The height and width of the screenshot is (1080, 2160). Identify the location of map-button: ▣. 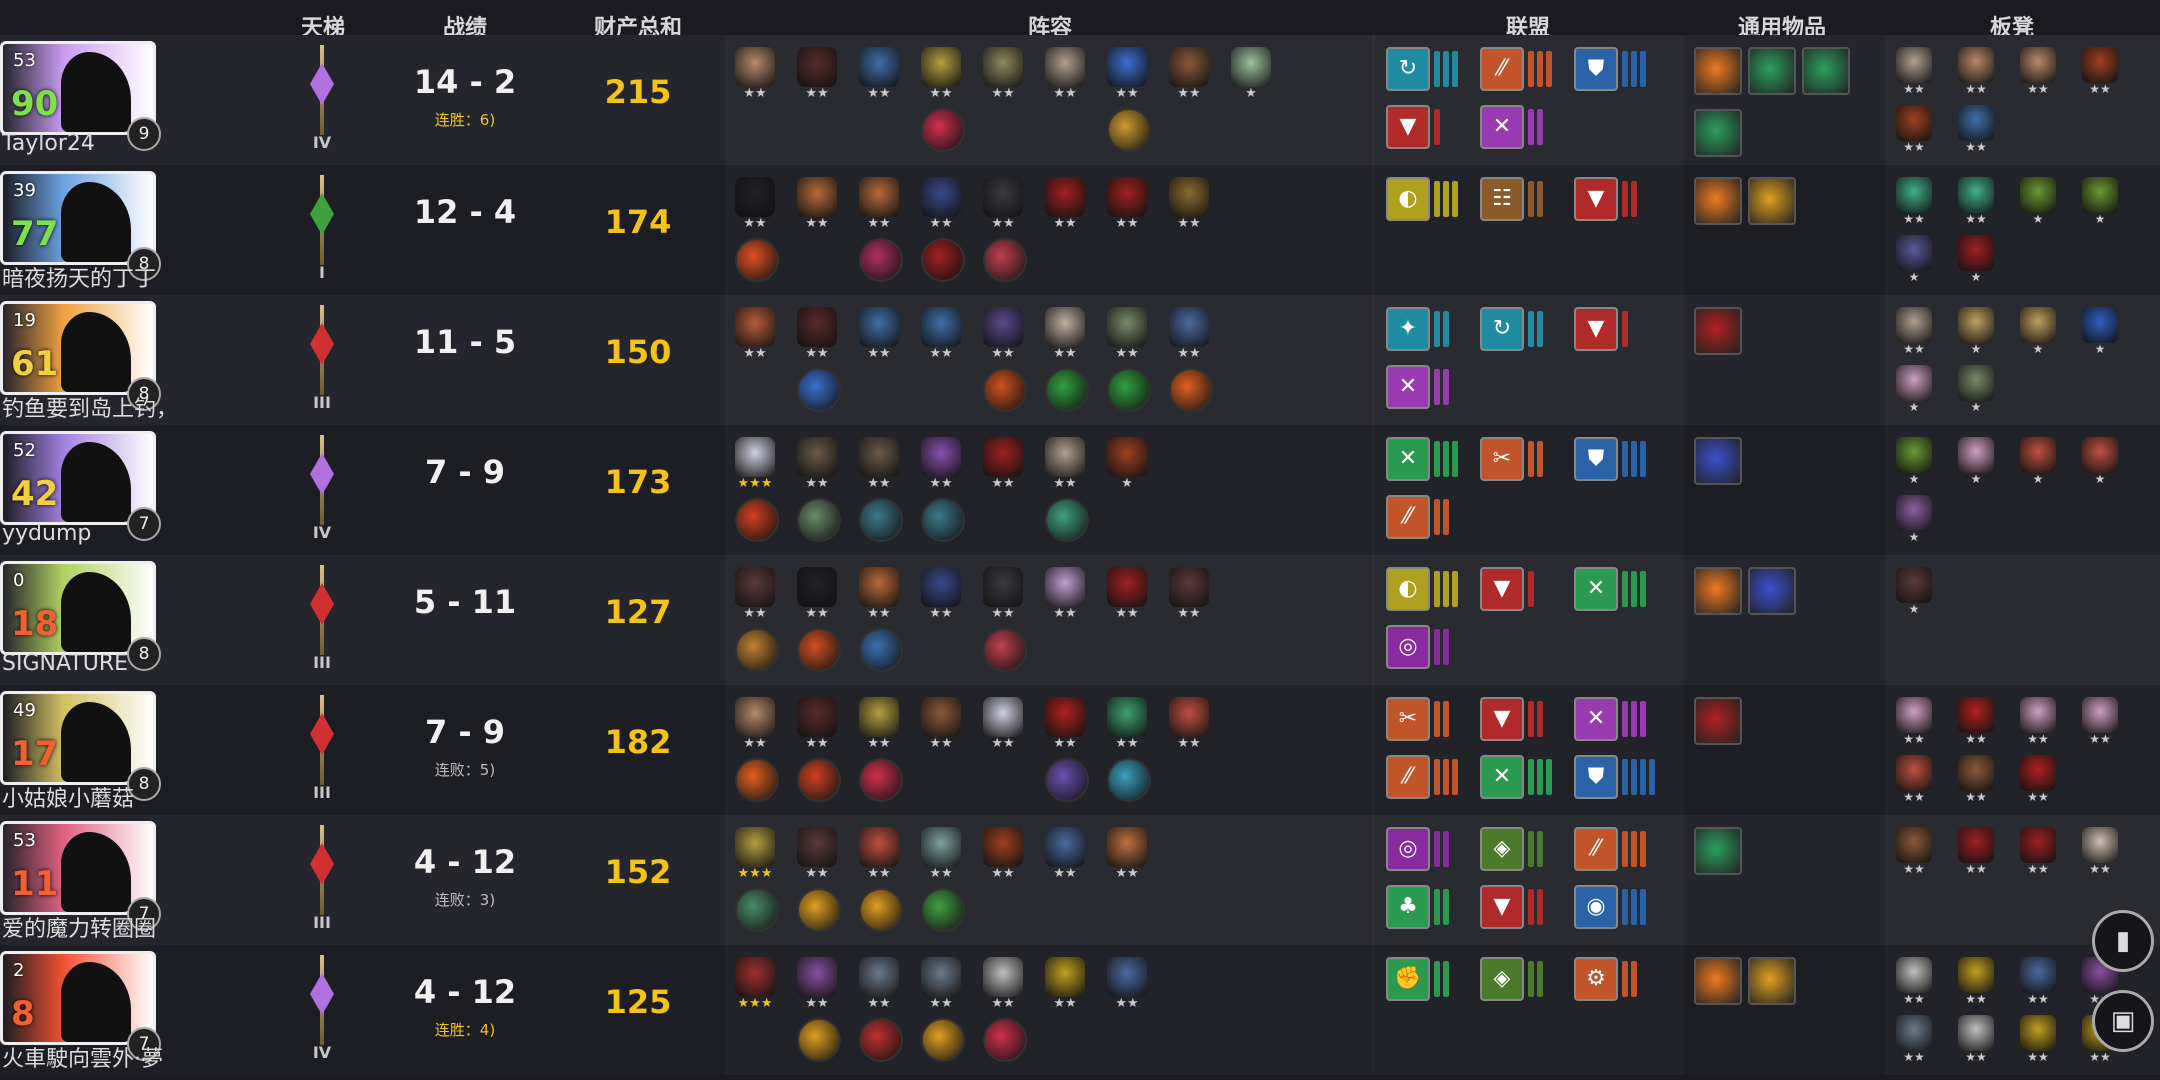
(2123, 1021).